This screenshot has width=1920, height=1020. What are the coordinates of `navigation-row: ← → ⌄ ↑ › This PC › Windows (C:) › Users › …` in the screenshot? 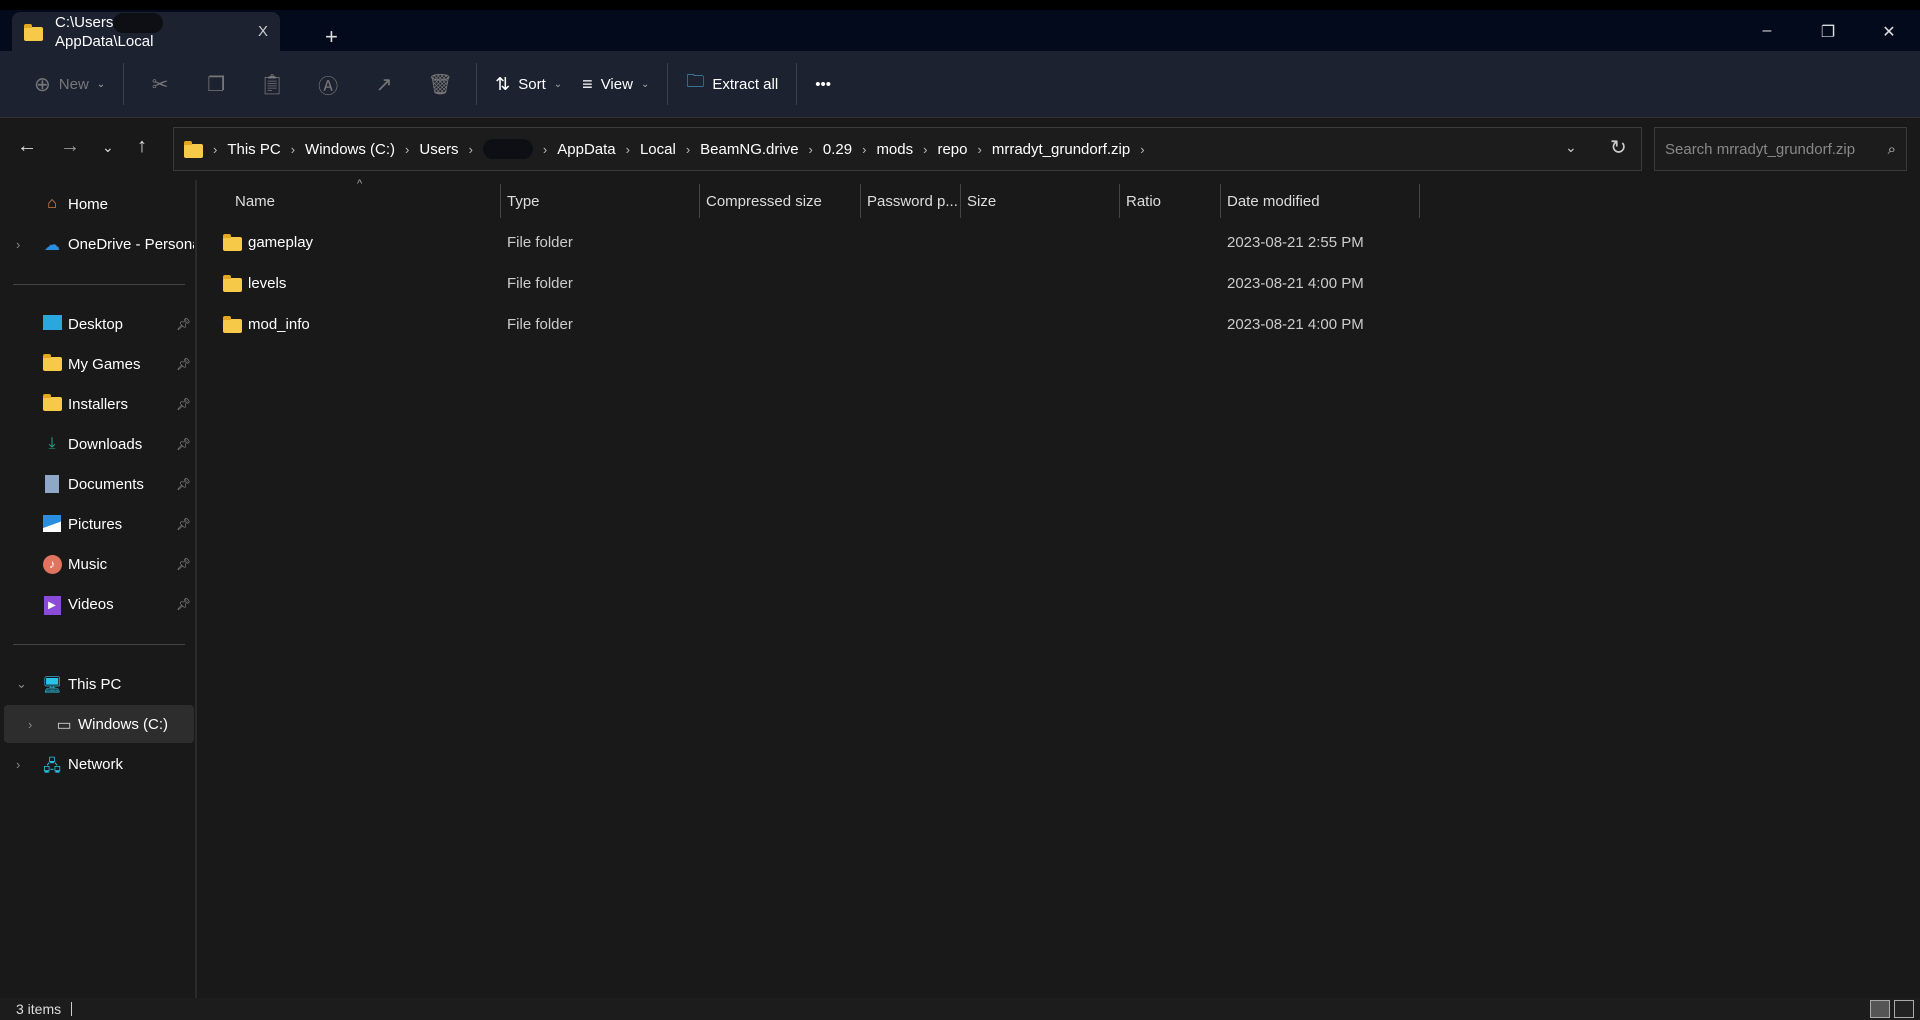 It's located at (960, 149).